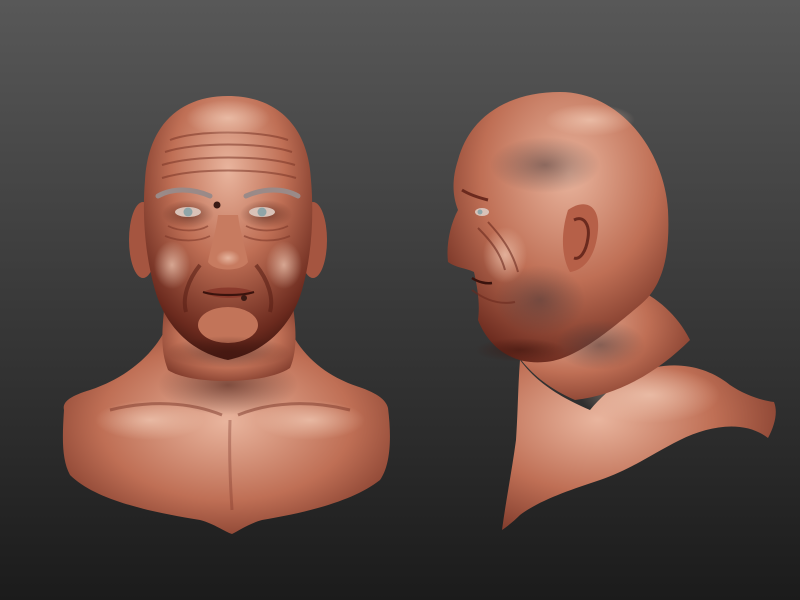 This screenshot has width=800, height=600. What do you see at coordinates (217, 205) in the screenshot?
I see `front-forehead-mole` at bounding box center [217, 205].